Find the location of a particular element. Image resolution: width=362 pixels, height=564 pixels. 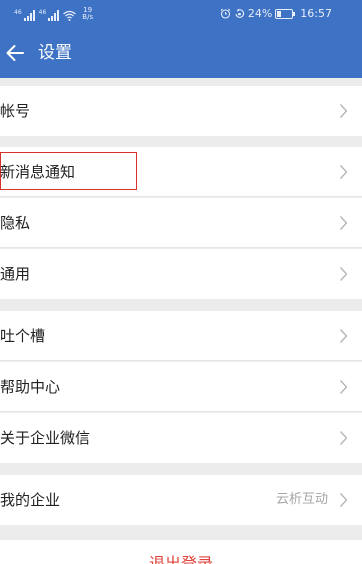

settings-item-label: 关于企业微信 is located at coordinates (45, 438).